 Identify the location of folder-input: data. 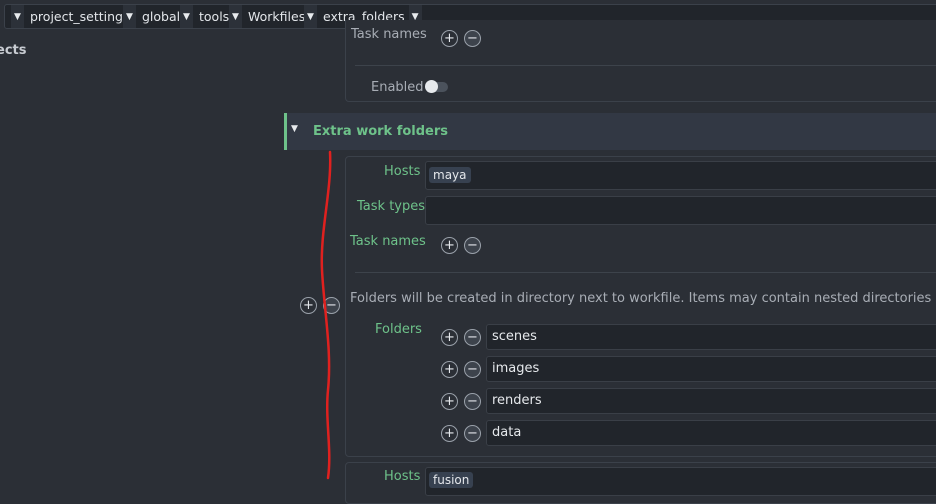
(711, 433).